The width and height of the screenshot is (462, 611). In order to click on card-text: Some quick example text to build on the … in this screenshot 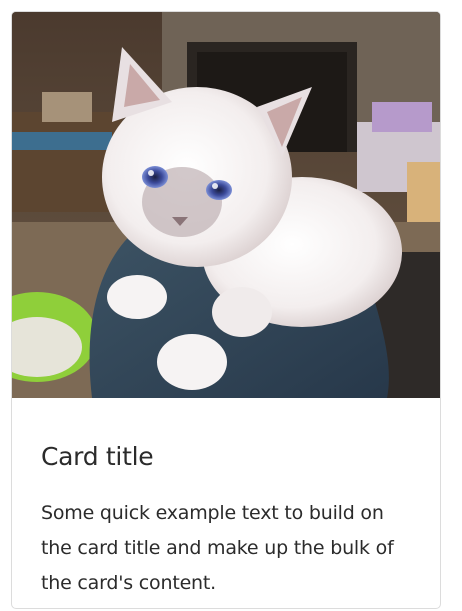, I will do `click(217, 548)`.